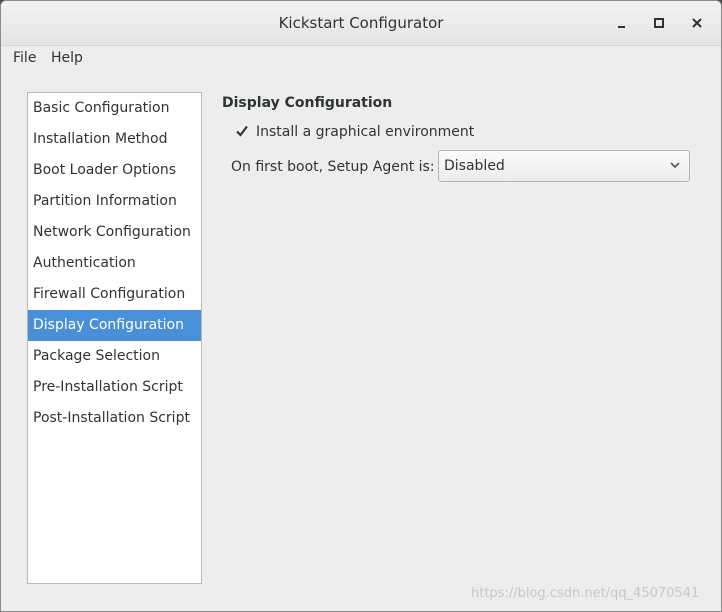 The image size is (722, 612). Describe the element at coordinates (361, 23) in the screenshot. I see `title-bar: Kickstart Configurator` at that location.